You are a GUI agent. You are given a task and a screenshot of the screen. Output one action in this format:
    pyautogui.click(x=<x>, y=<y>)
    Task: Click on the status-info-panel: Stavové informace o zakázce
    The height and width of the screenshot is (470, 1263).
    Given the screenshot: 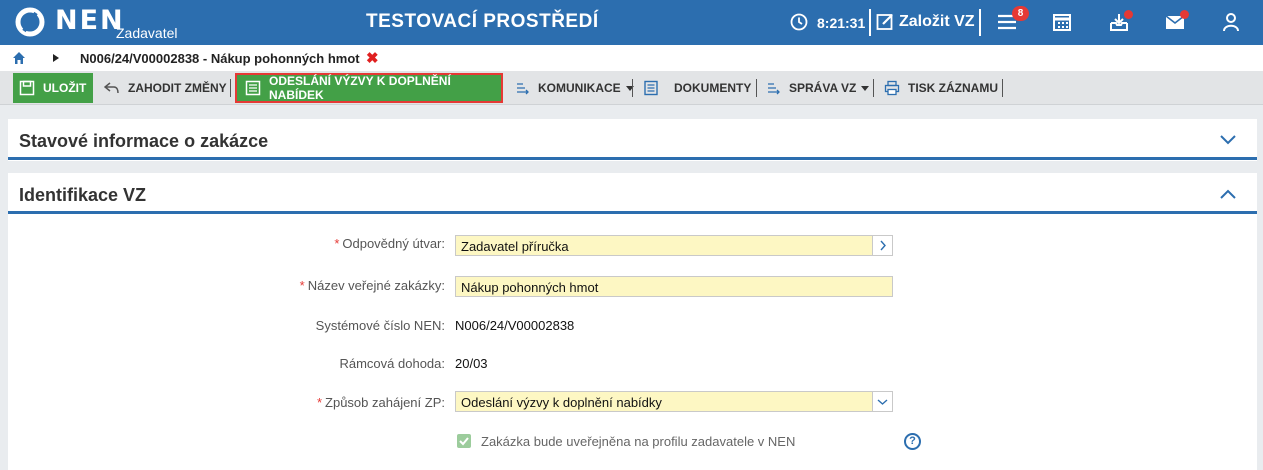 What is the action you would take?
    pyautogui.click(x=632, y=140)
    